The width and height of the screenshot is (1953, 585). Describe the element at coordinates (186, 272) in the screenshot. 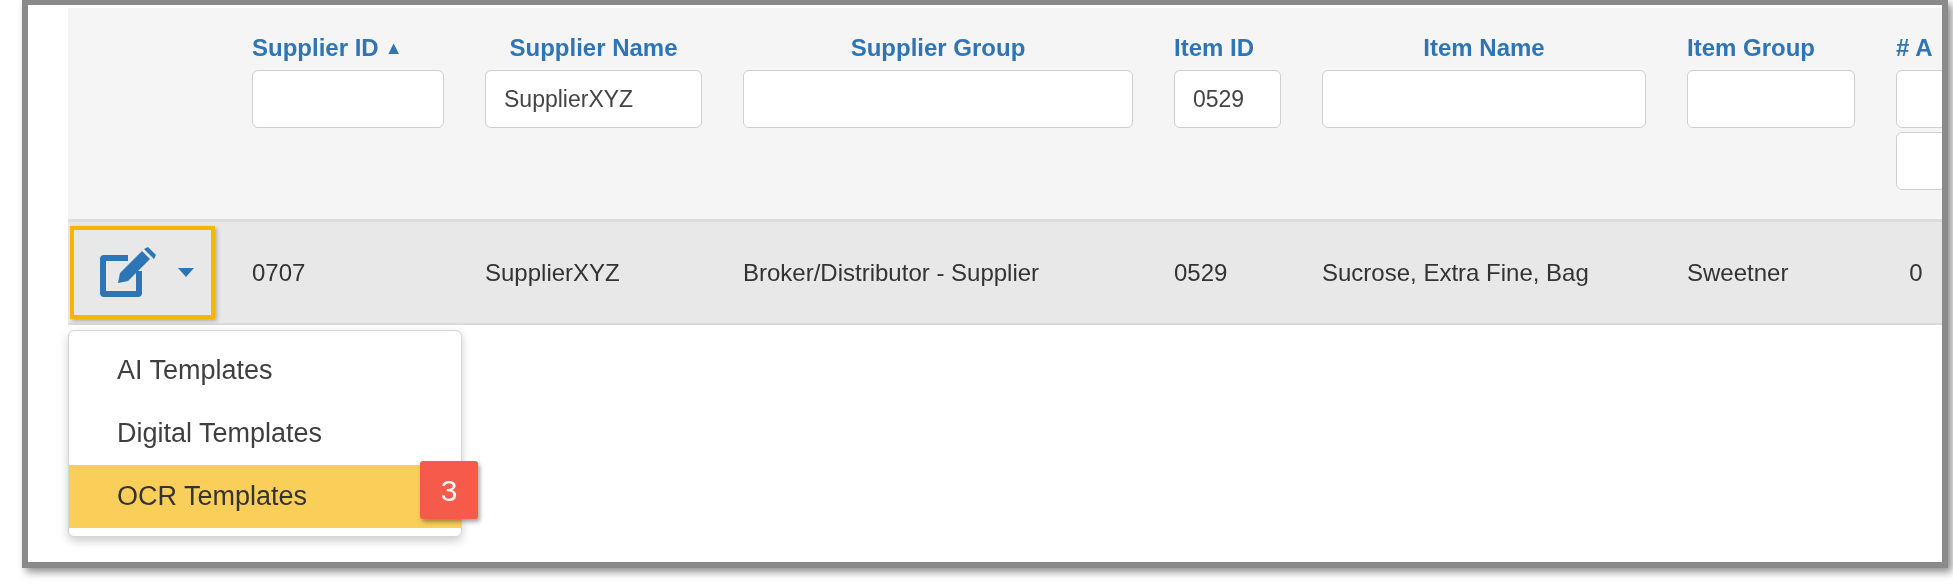

I see `caret-icon` at that location.